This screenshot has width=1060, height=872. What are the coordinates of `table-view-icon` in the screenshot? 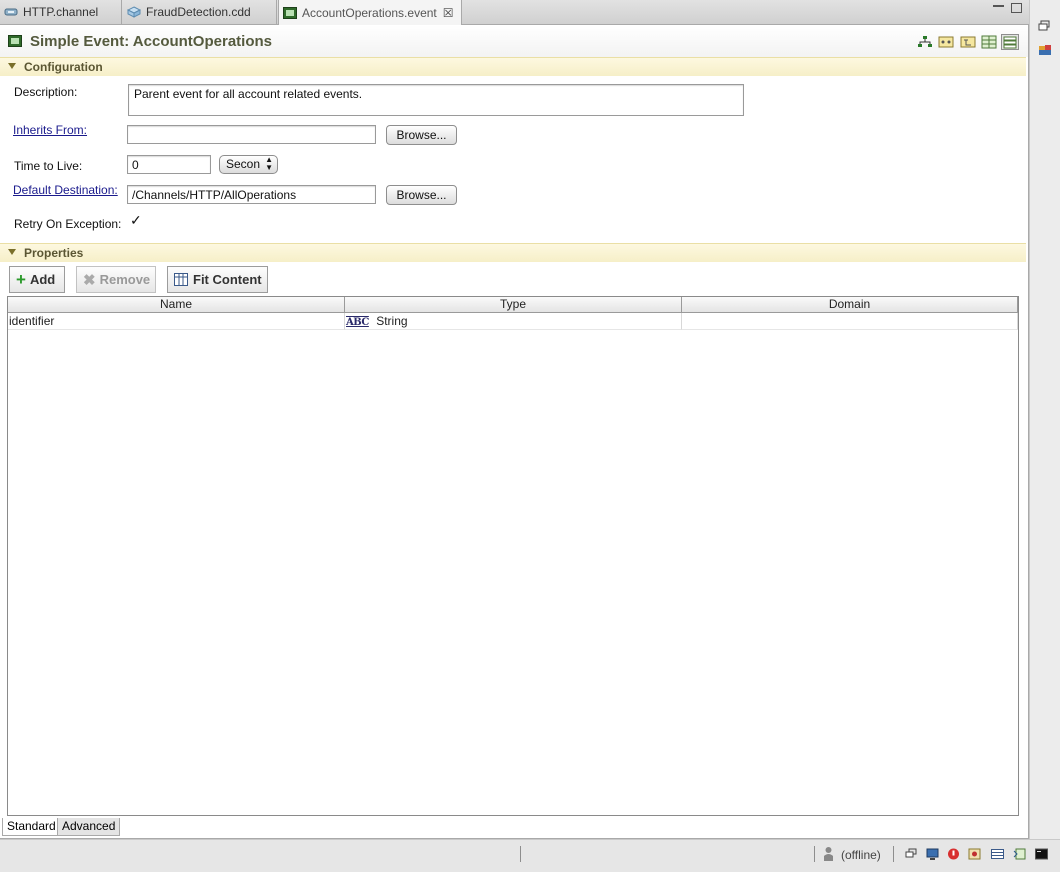 It's located at (997, 854).